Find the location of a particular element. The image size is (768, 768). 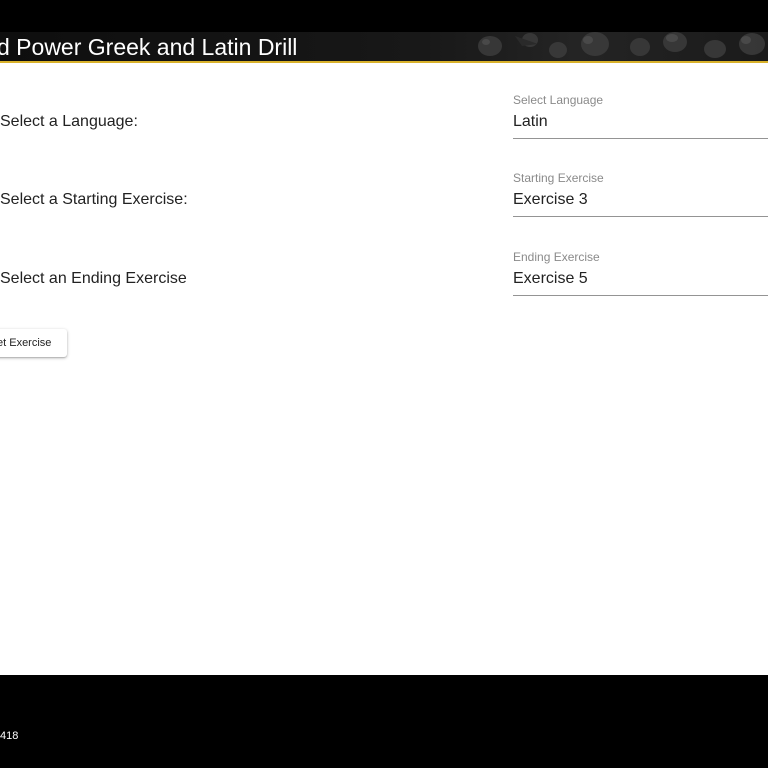

starting-exercise-select-value: Exercise 3 is located at coordinates (550, 200).